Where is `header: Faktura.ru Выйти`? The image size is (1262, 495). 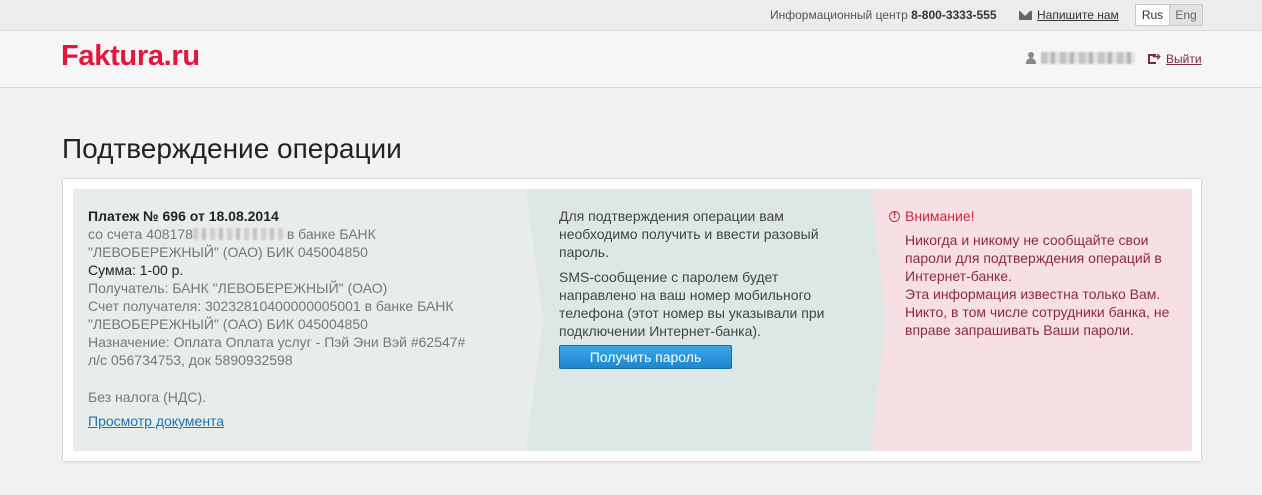
header: Faktura.ru Выйти is located at coordinates (631, 59).